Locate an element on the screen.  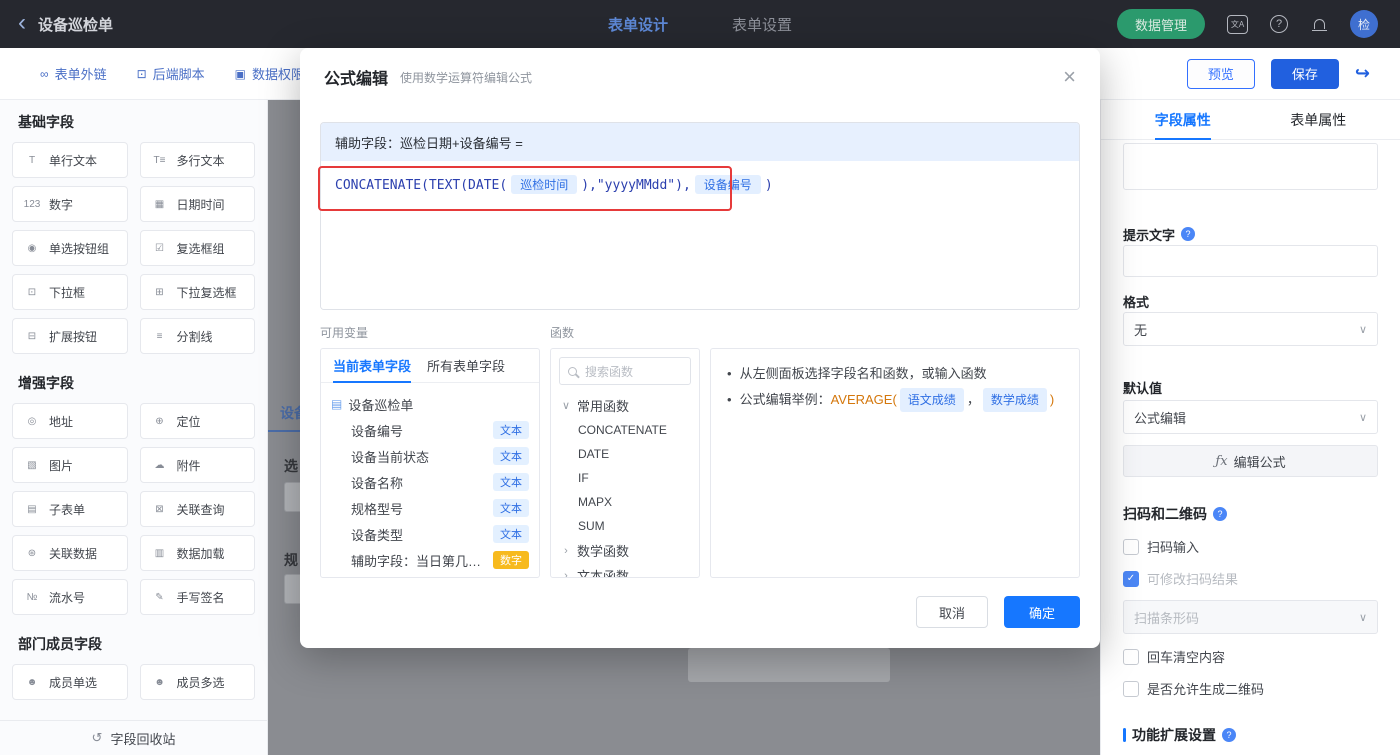
field-radio-group: ◉ 单选按钮组 is located at coordinates (70, 248).